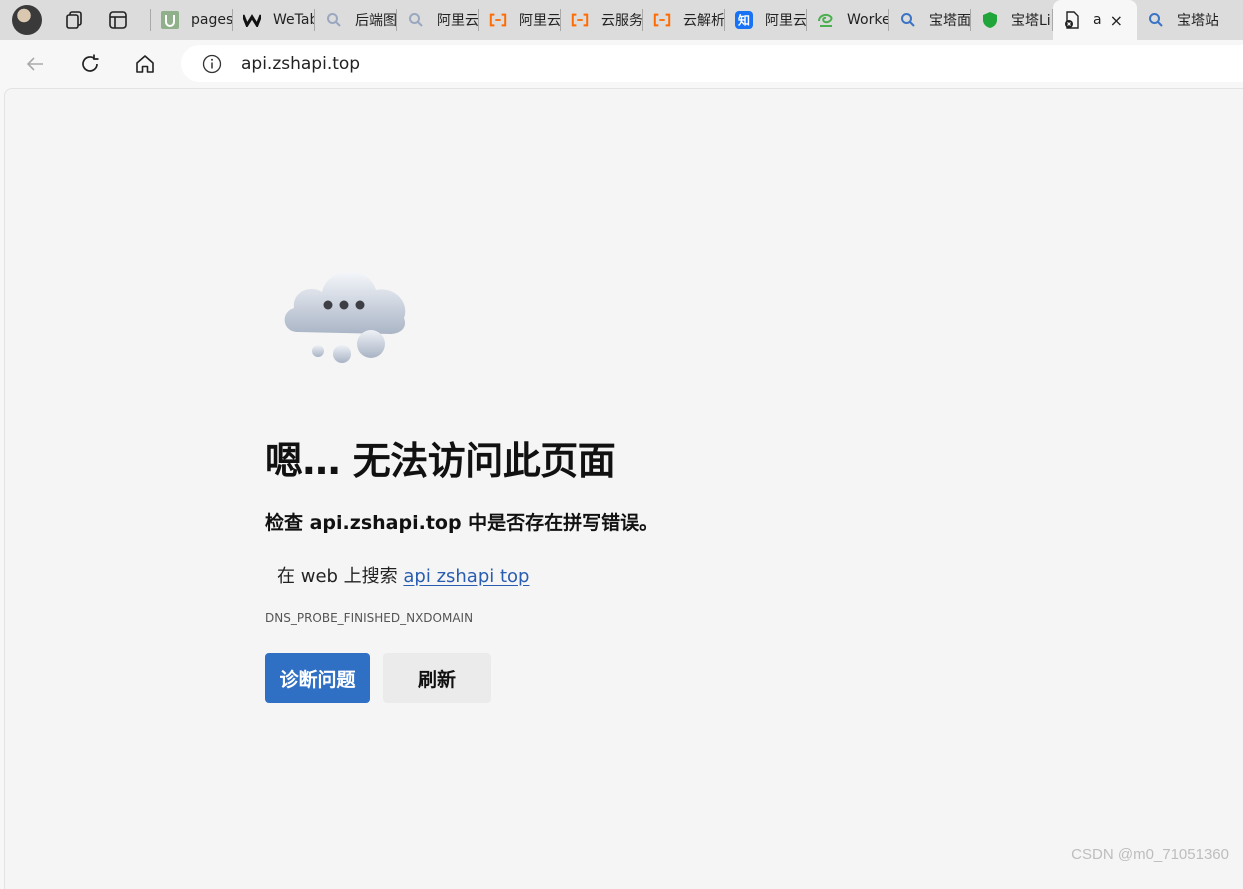 This screenshot has width=1243, height=889. What do you see at coordinates (1150, 854) in the screenshot?
I see `watermark: CSDN @m0_71051360` at bounding box center [1150, 854].